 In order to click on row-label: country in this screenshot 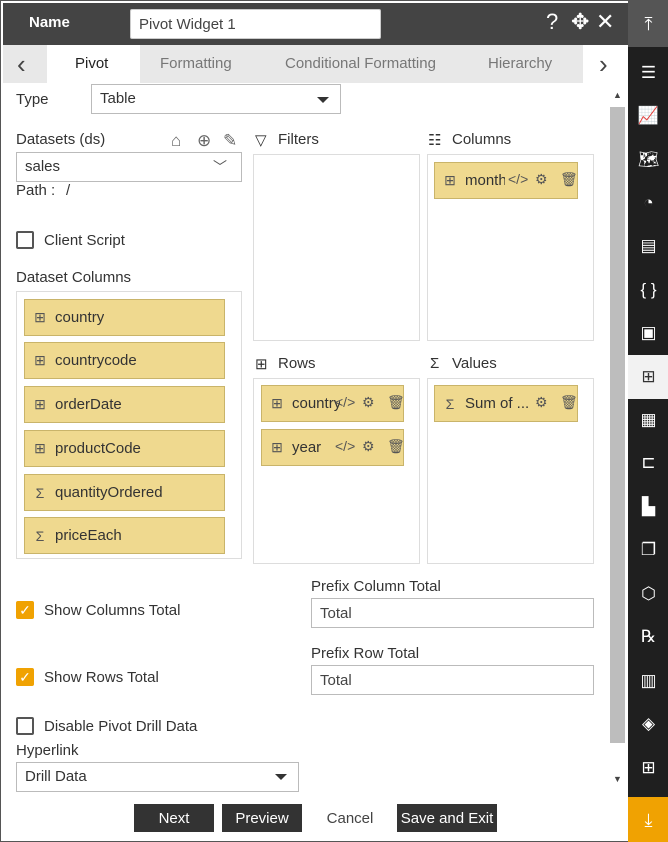, I will do `click(316, 403)`.